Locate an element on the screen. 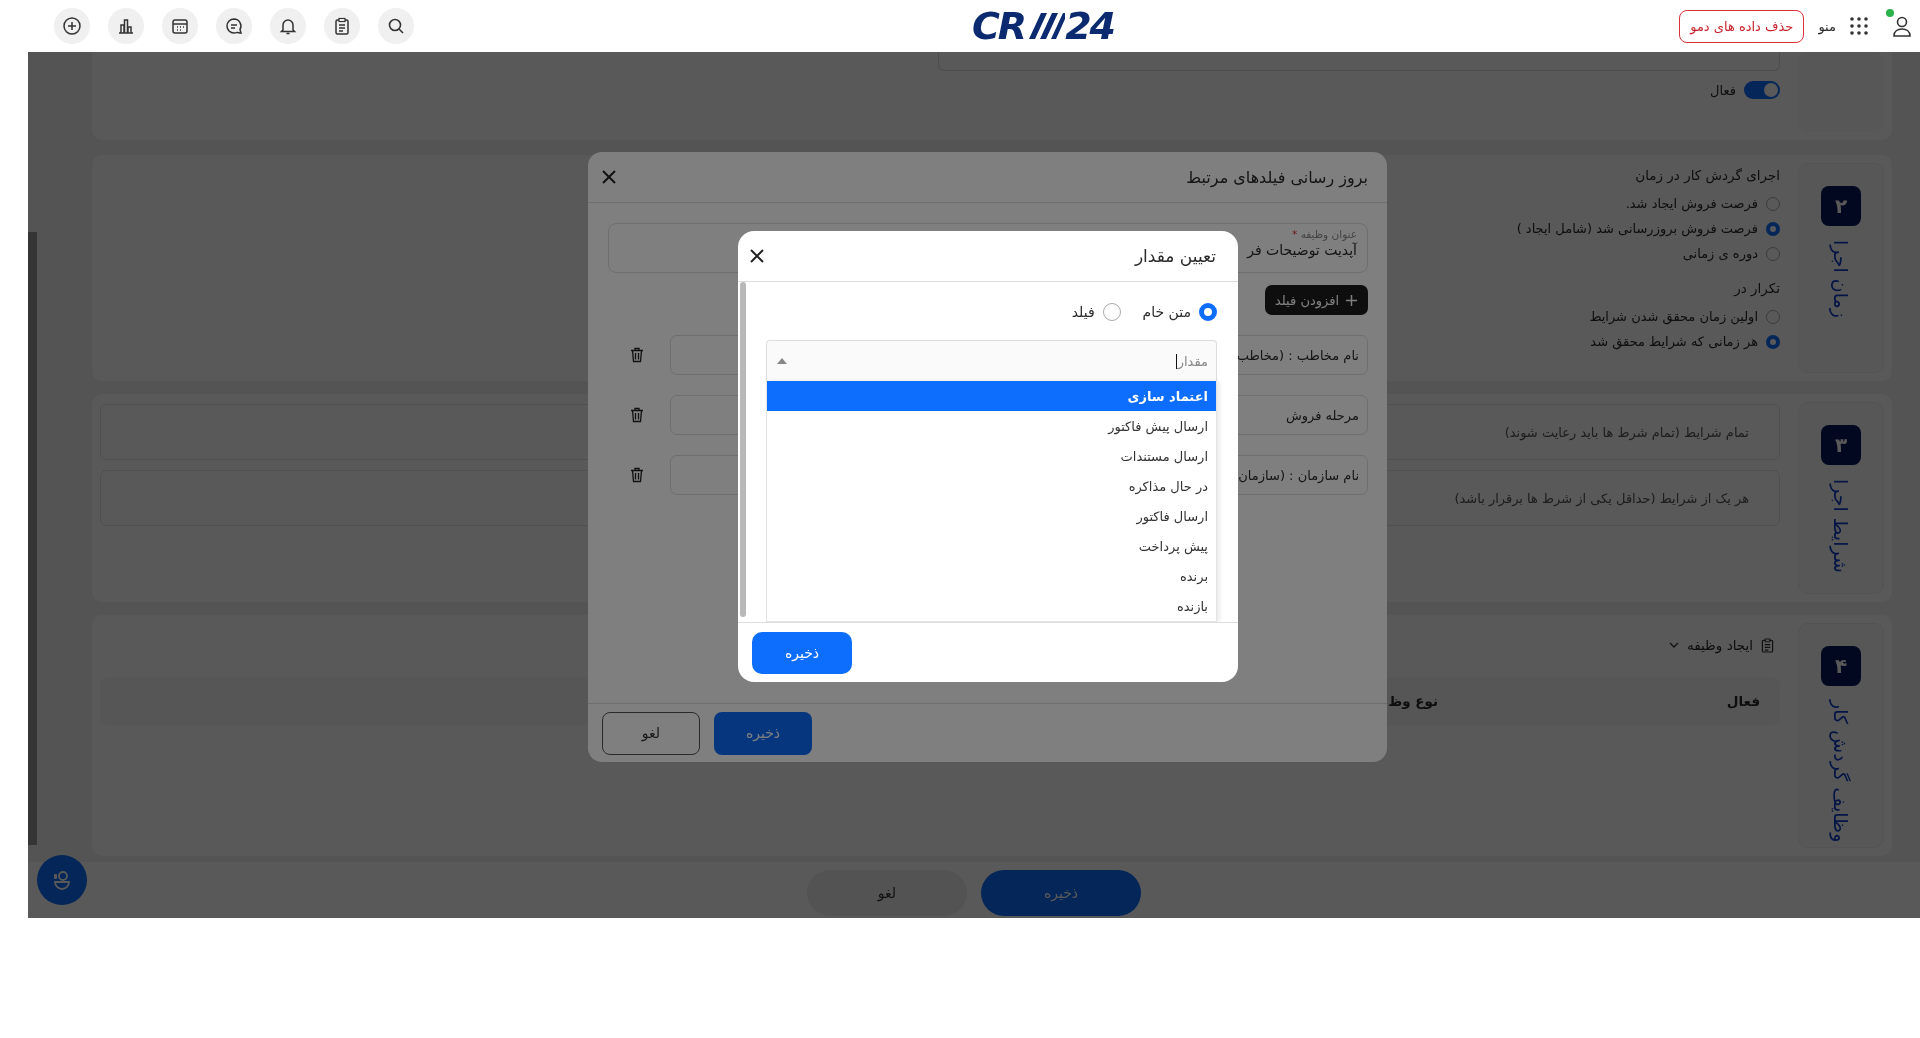 The image size is (1920, 1038). step-number: ۲ is located at coordinates (1841, 206).